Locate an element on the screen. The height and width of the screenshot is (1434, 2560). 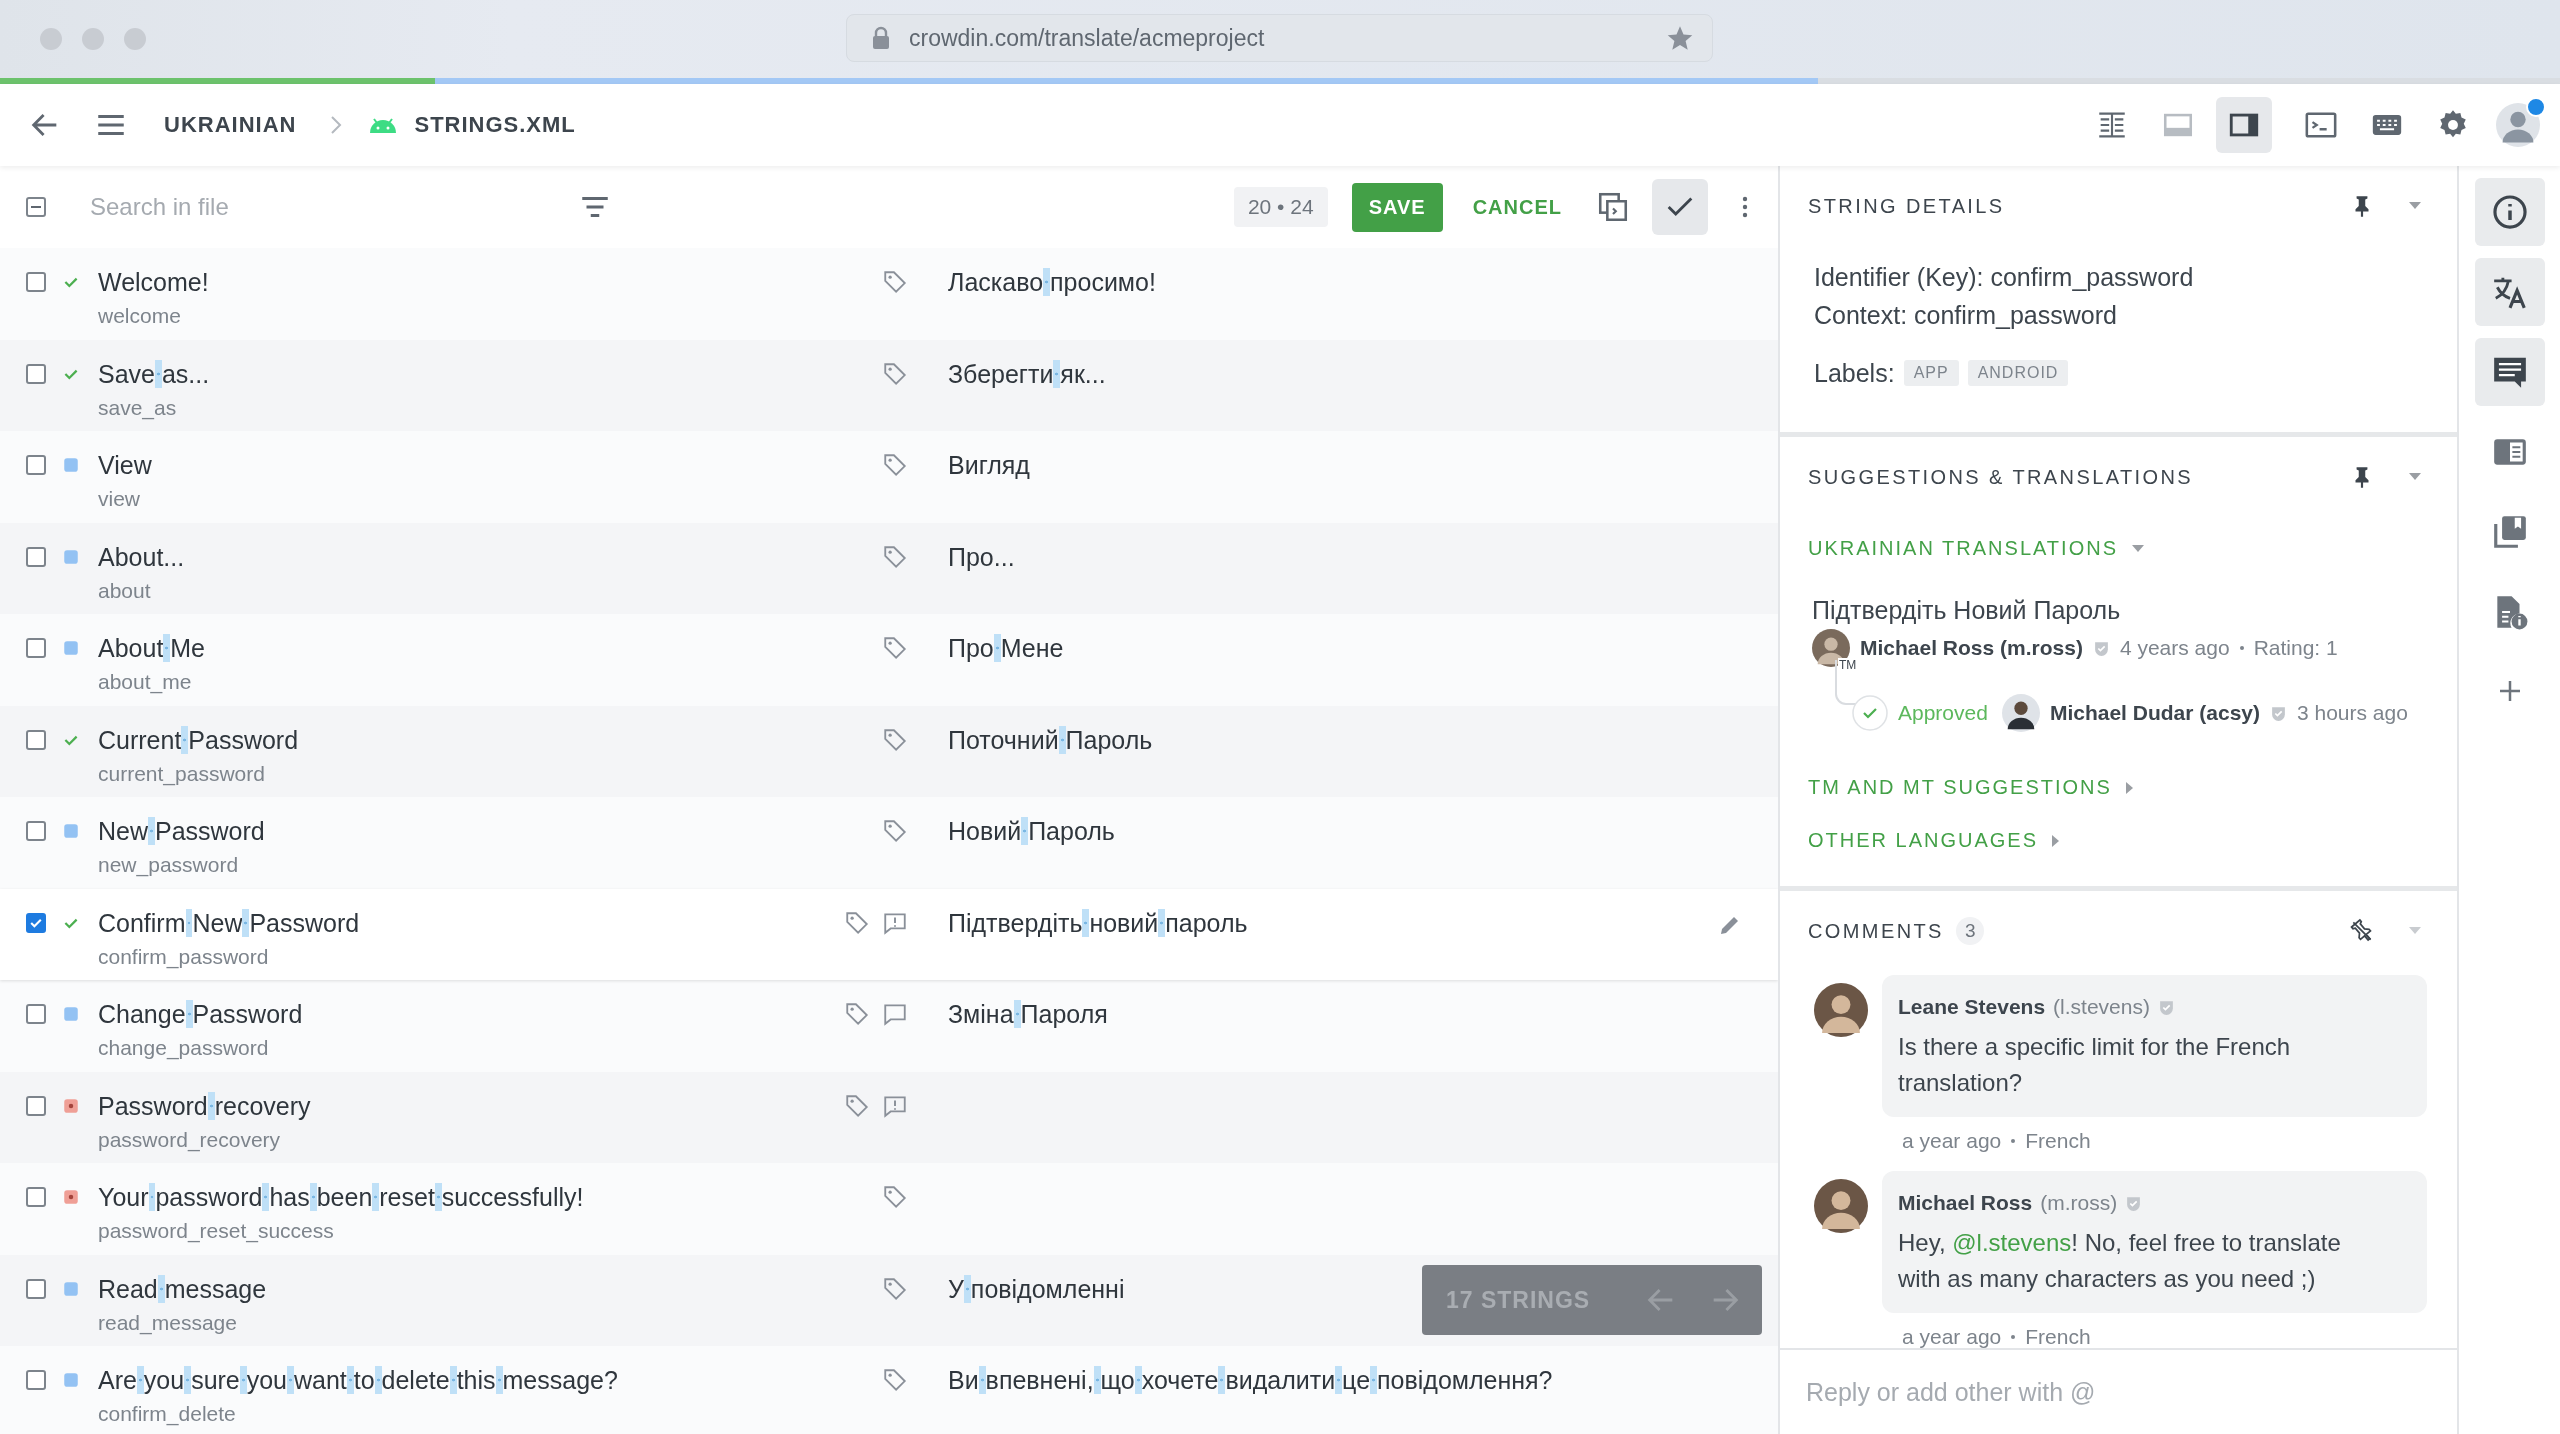
separator-dot is located at coordinates (2013, 1141).